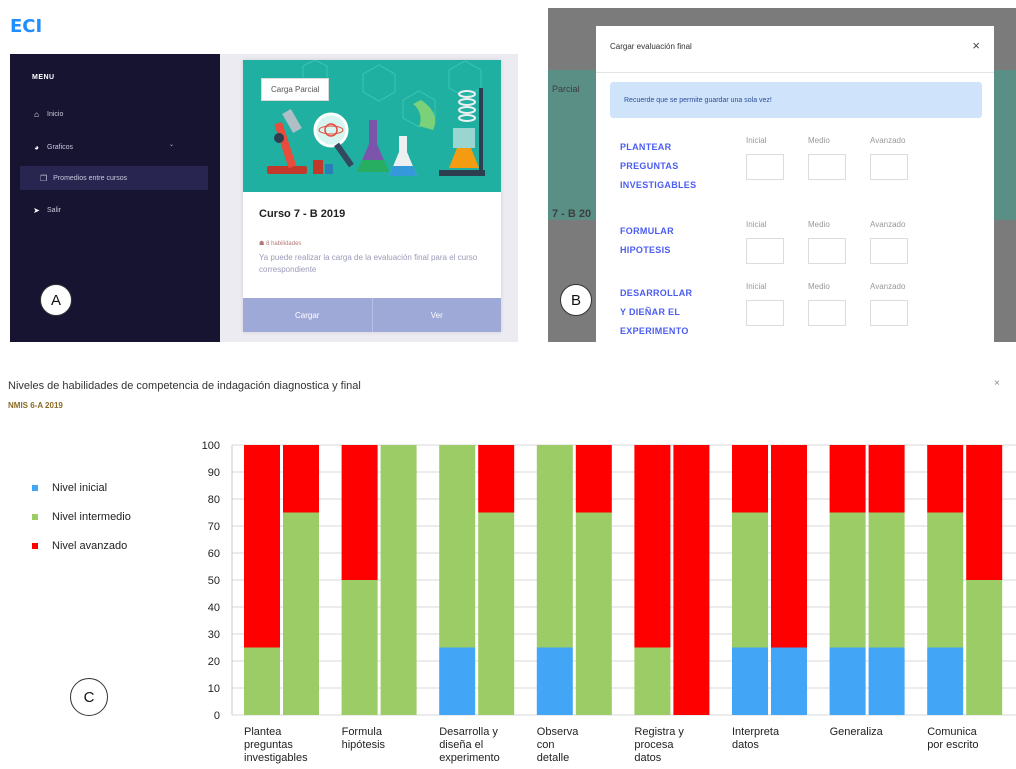 The image size is (1016, 769). What do you see at coordinates (295, 89) in the screenshot?
I see `card-tag: Carga Parcial` at bounding box center [295, 89].